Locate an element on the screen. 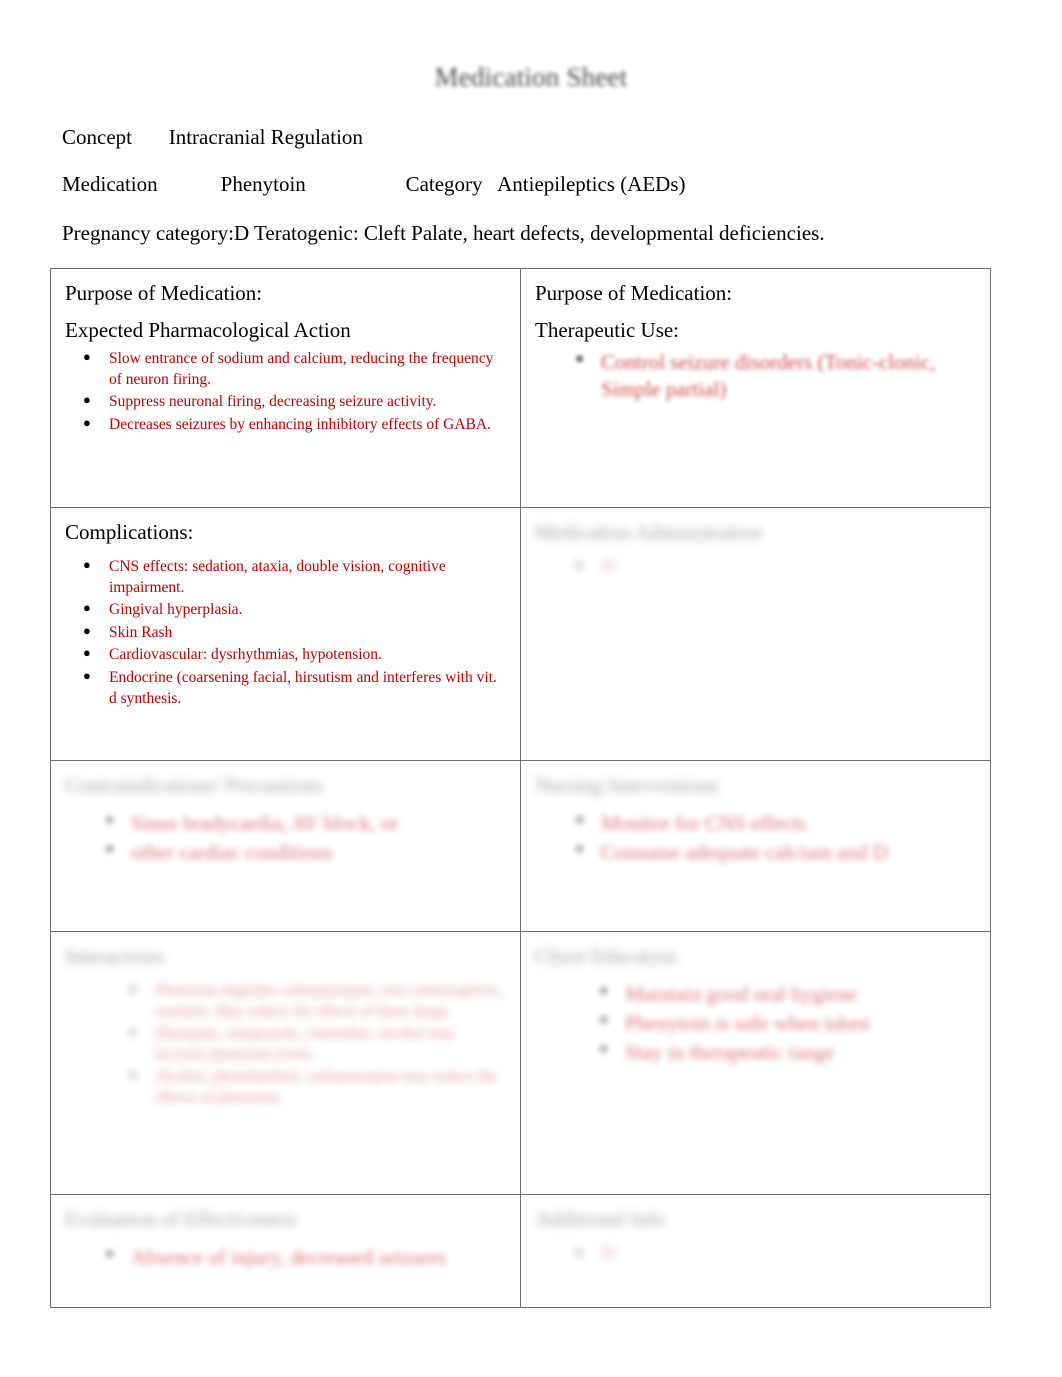 The height and width of the screenshot is (1377, 1062). cell-title: Client Education is located at coordinates (606, 956).